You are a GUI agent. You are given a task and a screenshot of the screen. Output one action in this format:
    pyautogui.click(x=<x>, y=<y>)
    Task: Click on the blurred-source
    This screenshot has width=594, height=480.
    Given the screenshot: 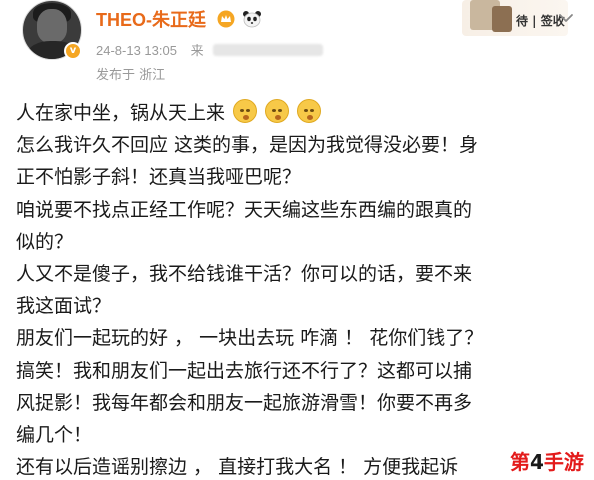 What is the action you would take?
    pyautogui.click(x=268, y=50)
    